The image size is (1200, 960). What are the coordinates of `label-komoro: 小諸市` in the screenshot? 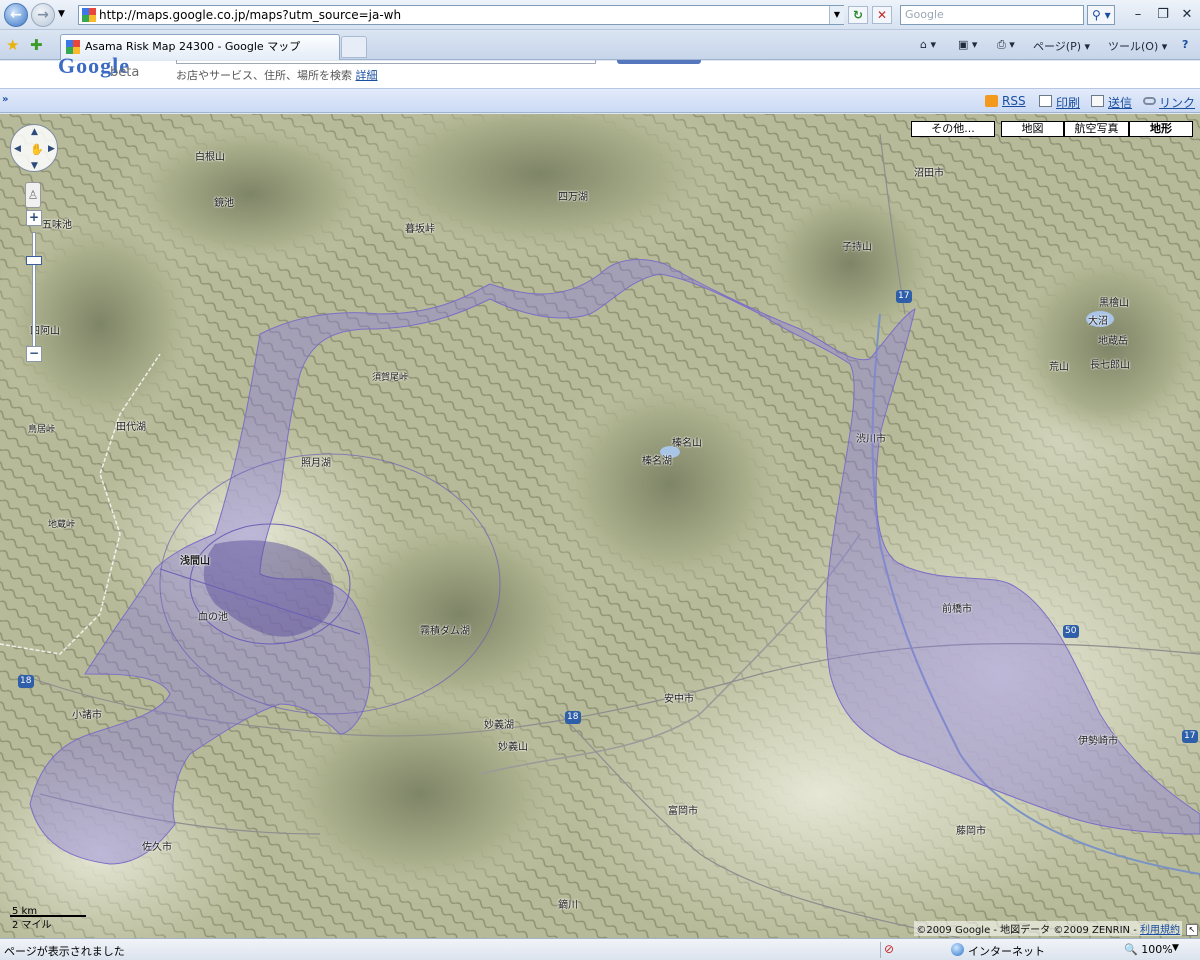 It's located at (87, 715).